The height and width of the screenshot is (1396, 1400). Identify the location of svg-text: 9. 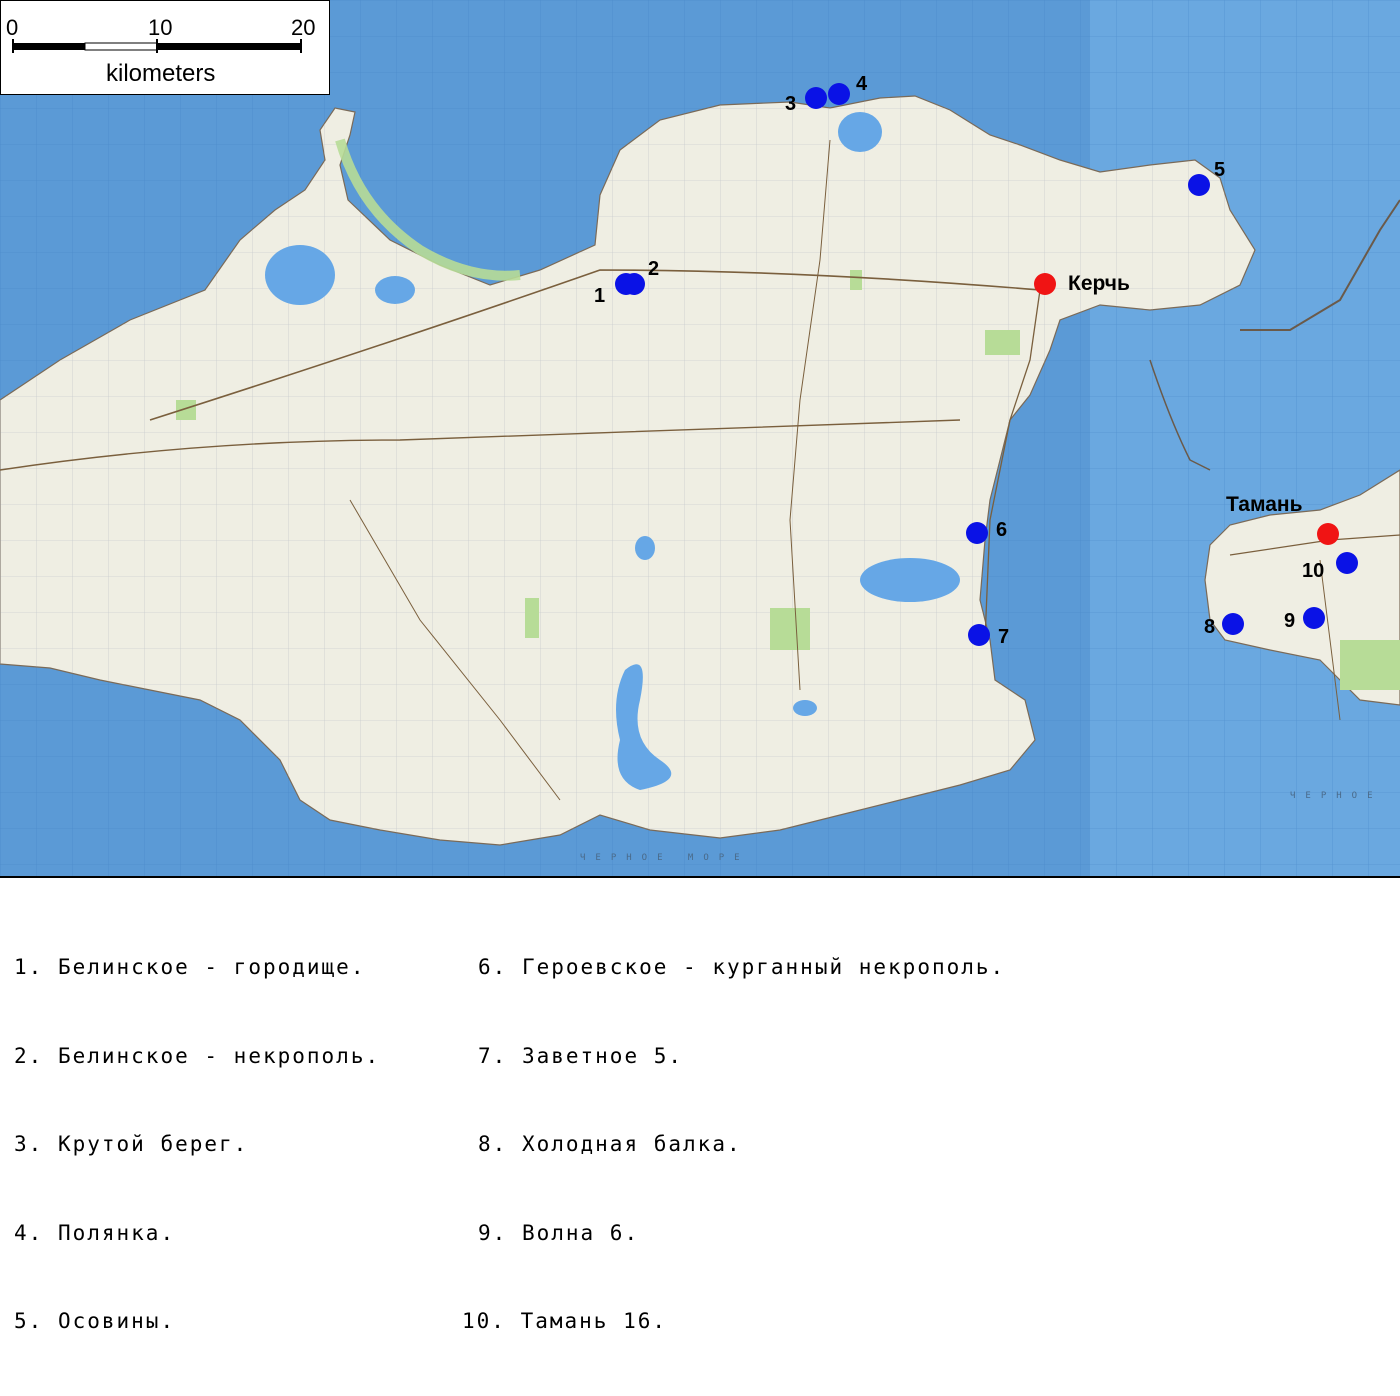
(1289, 621).